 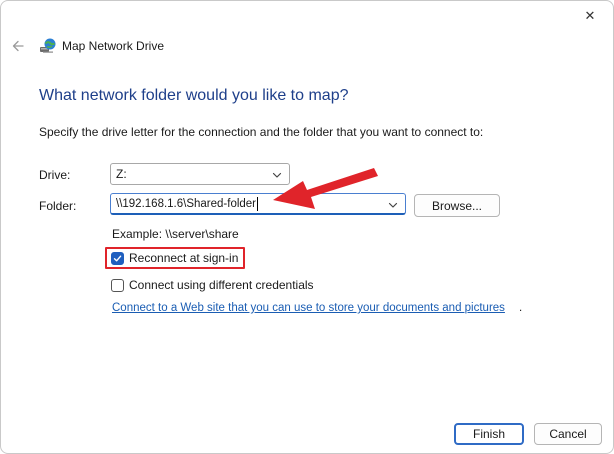 I want to click on different-credentials-label: Connect using different credentials, so click(x=221, y=285).